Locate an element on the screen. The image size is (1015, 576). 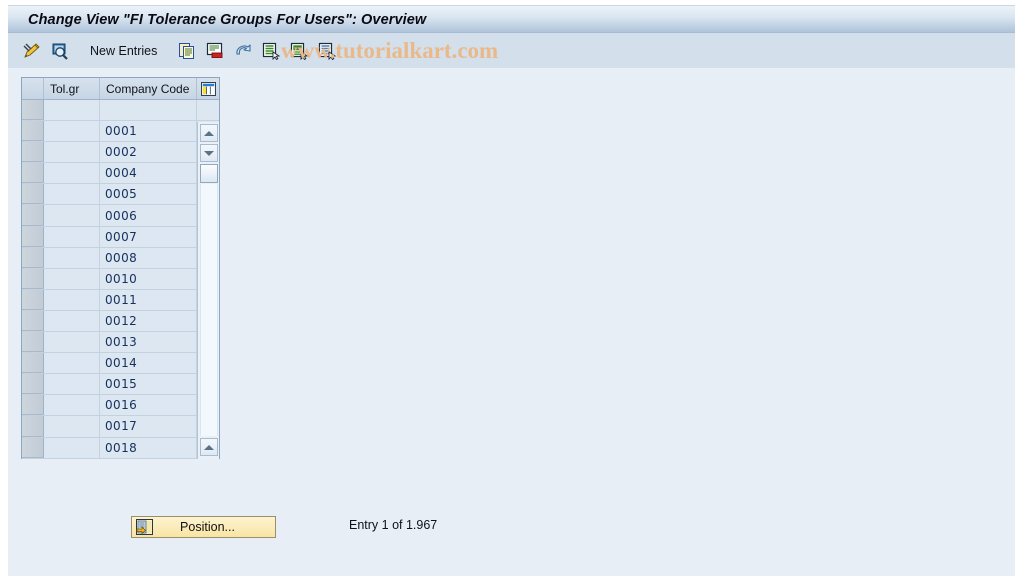
table-row is located at coordinates (120, 111).